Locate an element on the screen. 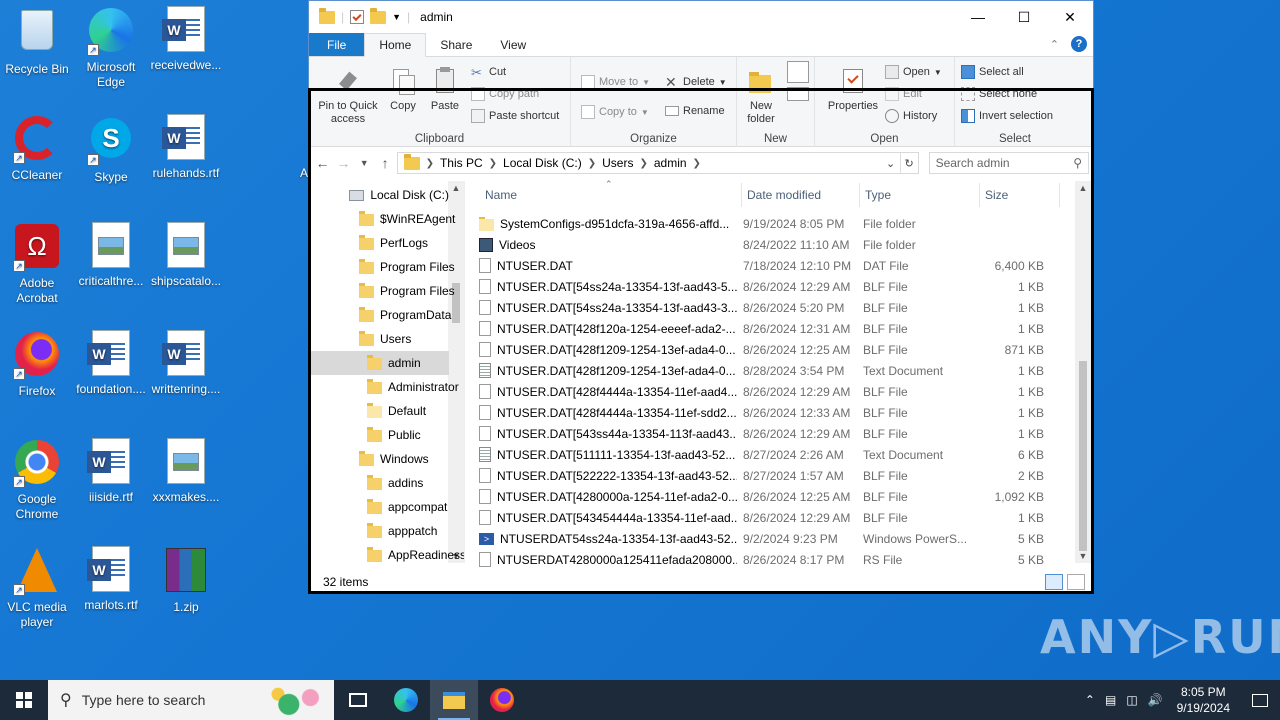  start-button is located at coordinates (24, 700).